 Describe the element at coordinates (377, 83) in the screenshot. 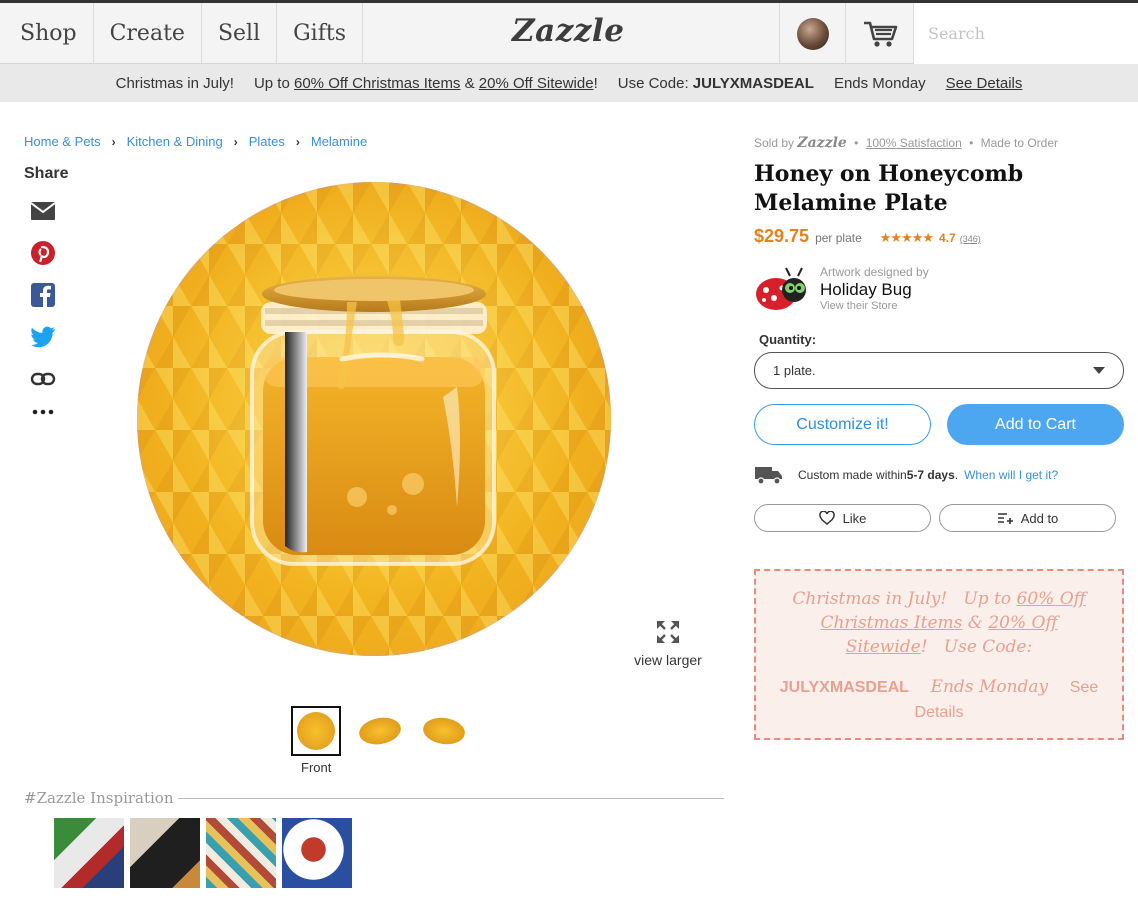

I see `promo-link-christmas: 60% Off Christmas Items` at that location.